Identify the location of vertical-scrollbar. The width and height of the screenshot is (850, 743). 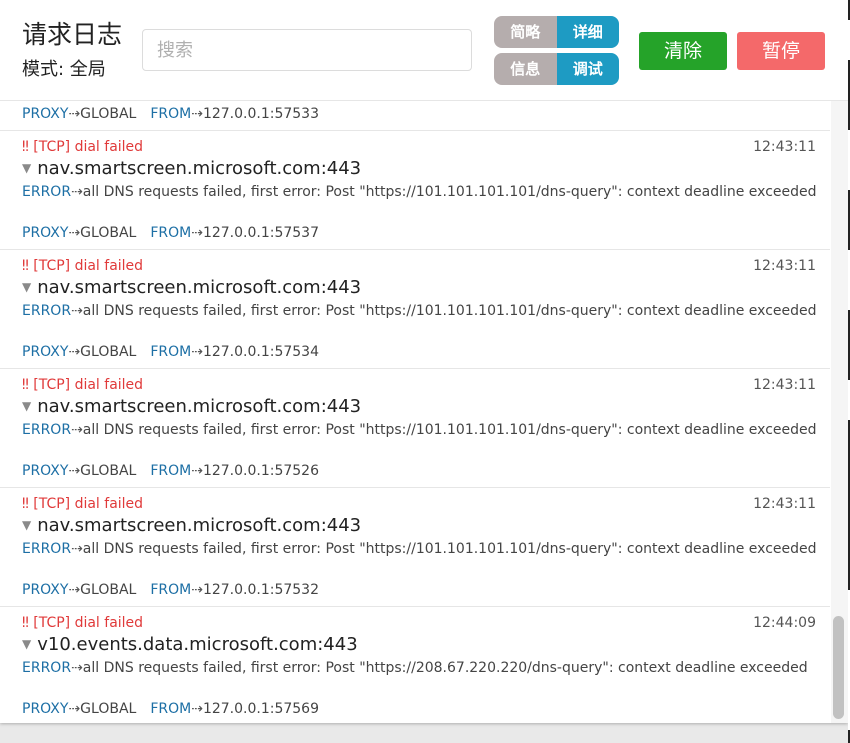
(839, 412).